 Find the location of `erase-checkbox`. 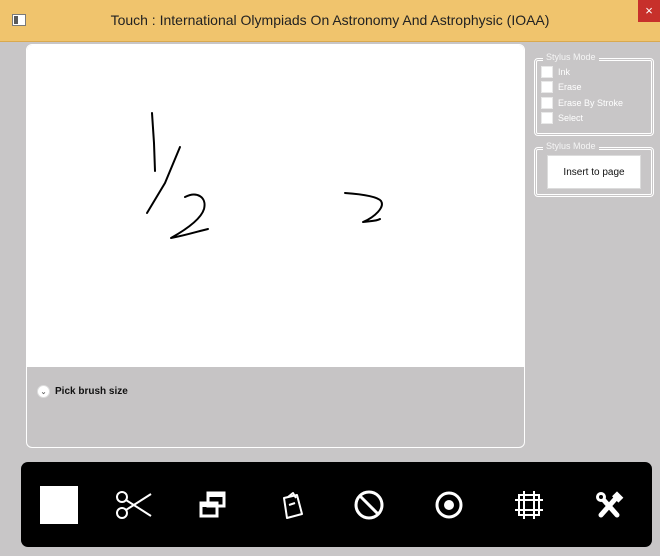

erase-checkbox is located at coordinates (547, 87).